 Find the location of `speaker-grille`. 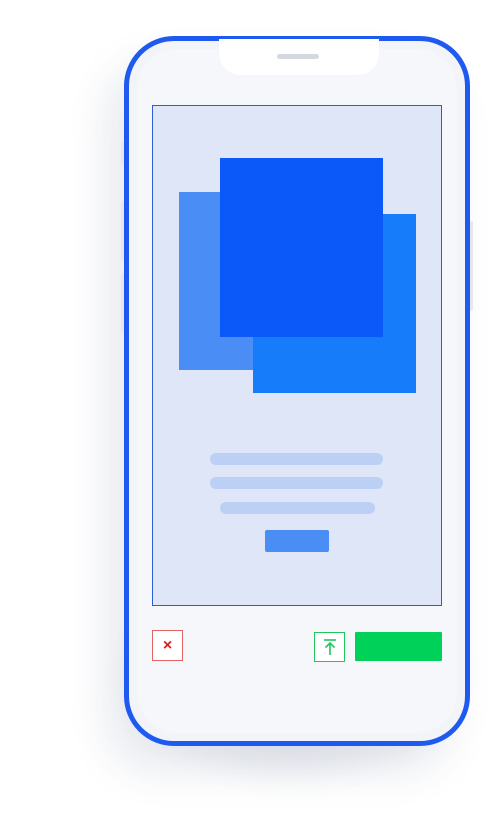

speaker-grille is located at coordinates (298, 56).